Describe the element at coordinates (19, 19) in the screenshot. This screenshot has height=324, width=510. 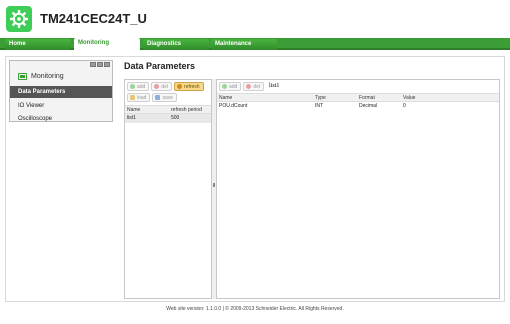
I see `gear-icon` at that location.